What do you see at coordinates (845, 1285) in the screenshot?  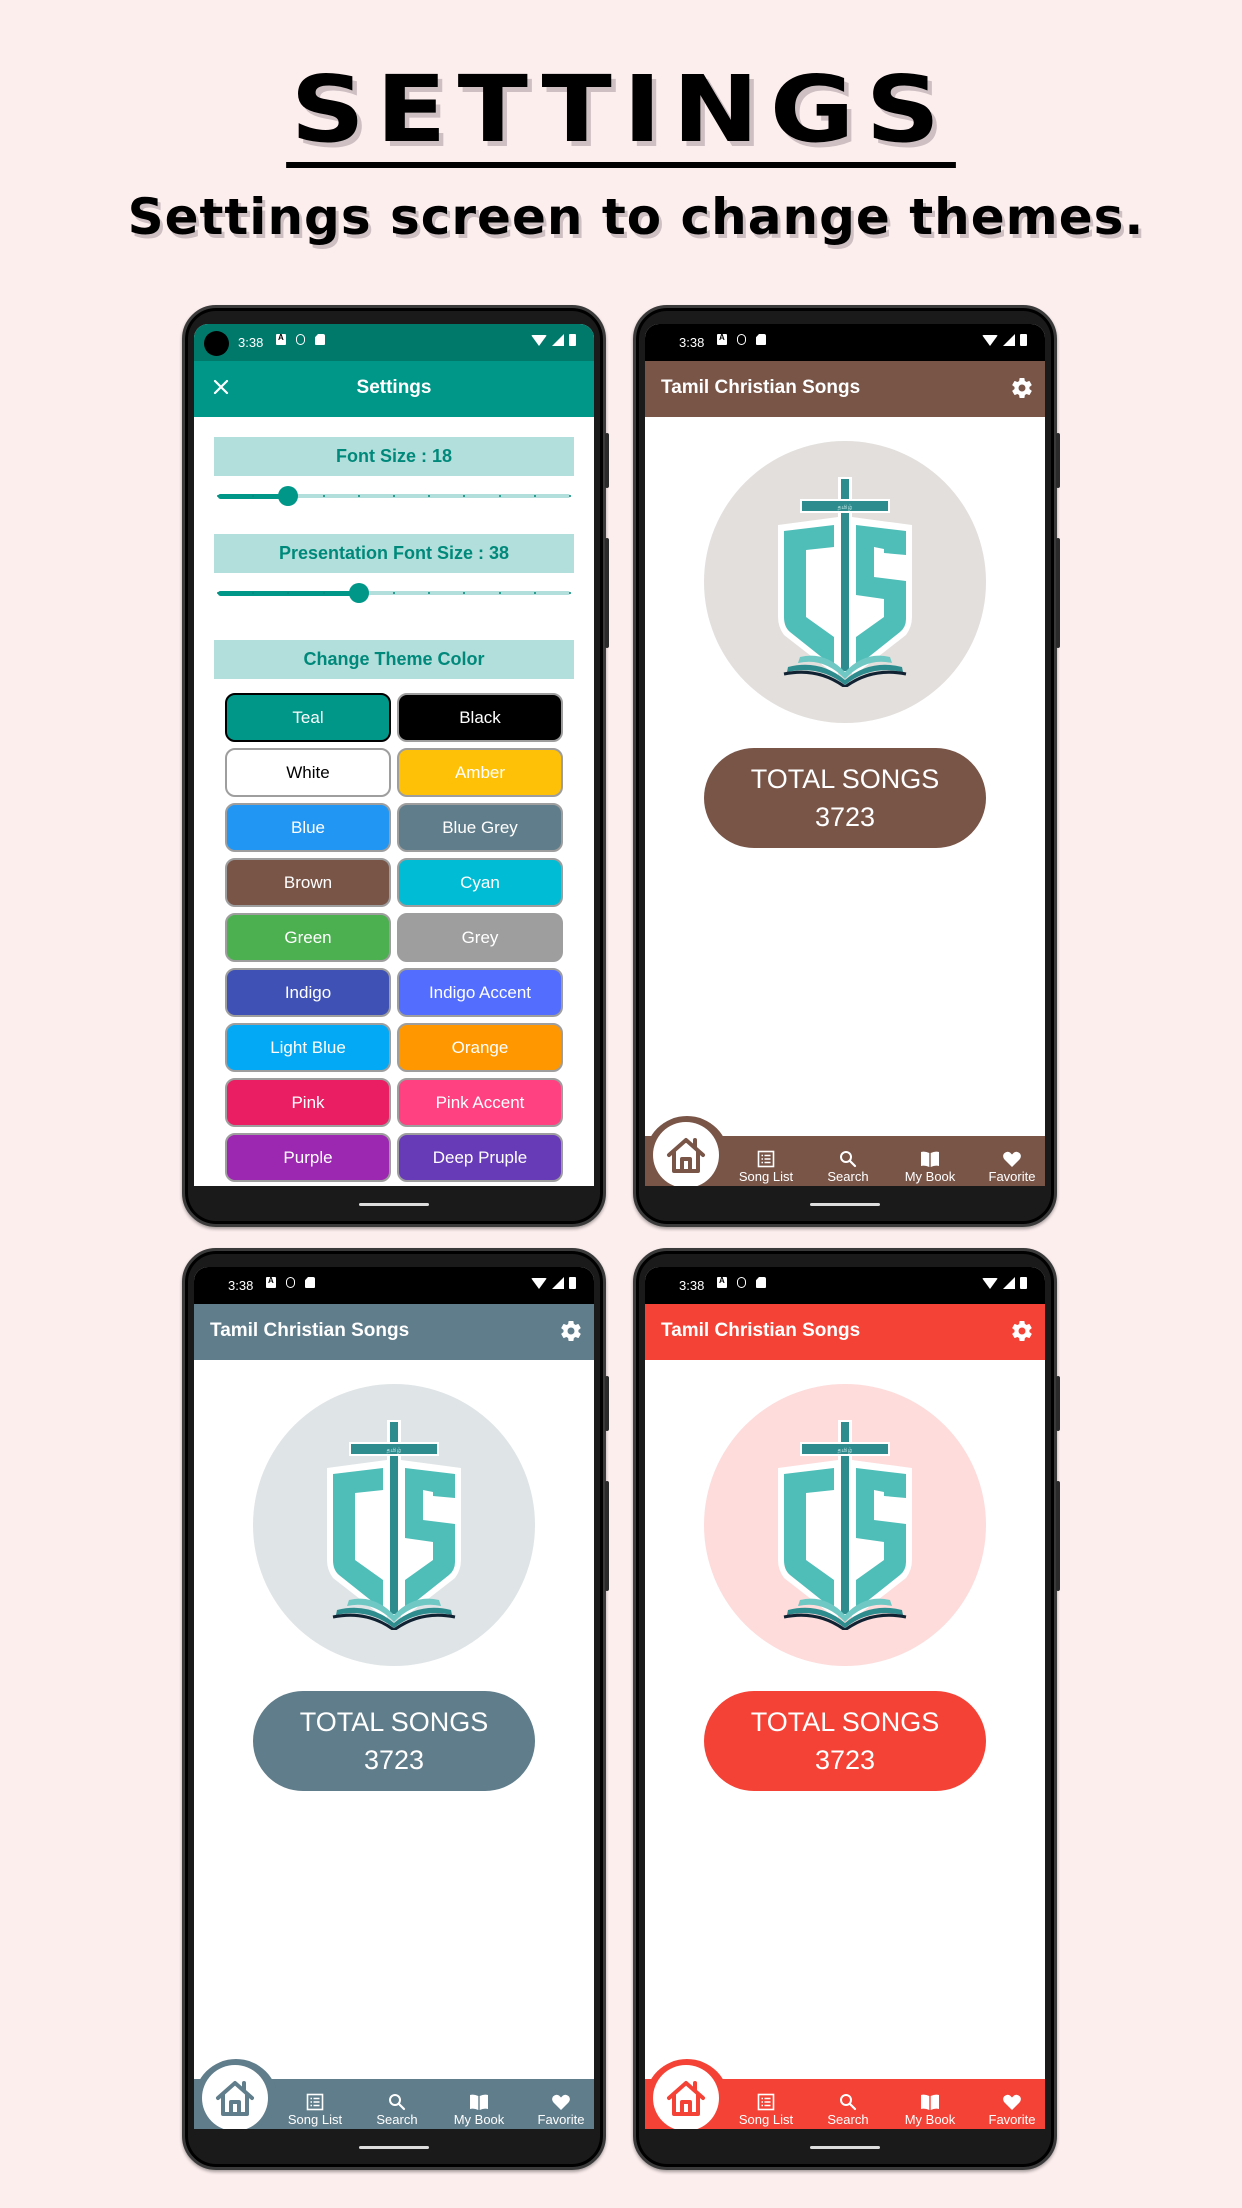 I see `status-bar: 3:38` at bounding box center [845, 1285].